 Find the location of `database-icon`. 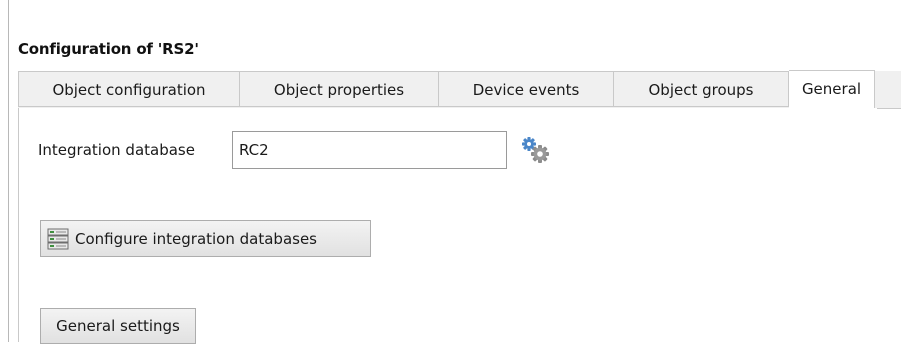

database-icon is located at coordinates (58, 239).